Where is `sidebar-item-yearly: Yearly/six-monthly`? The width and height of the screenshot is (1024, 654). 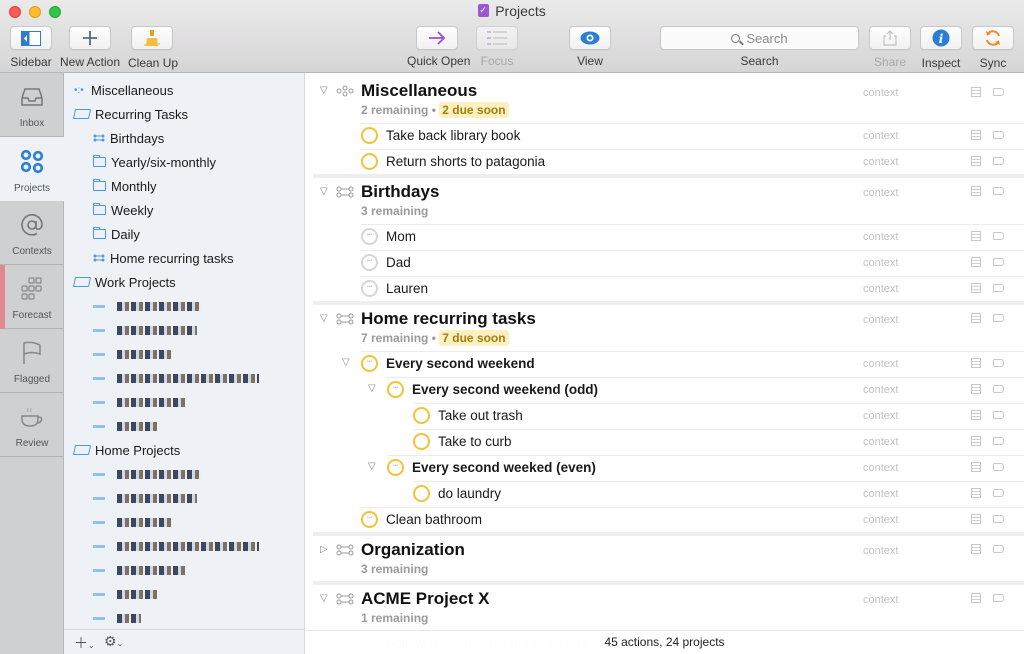
sidebar-item-yearly: Yearly/six-monthly is located at coordinates (154, 162).